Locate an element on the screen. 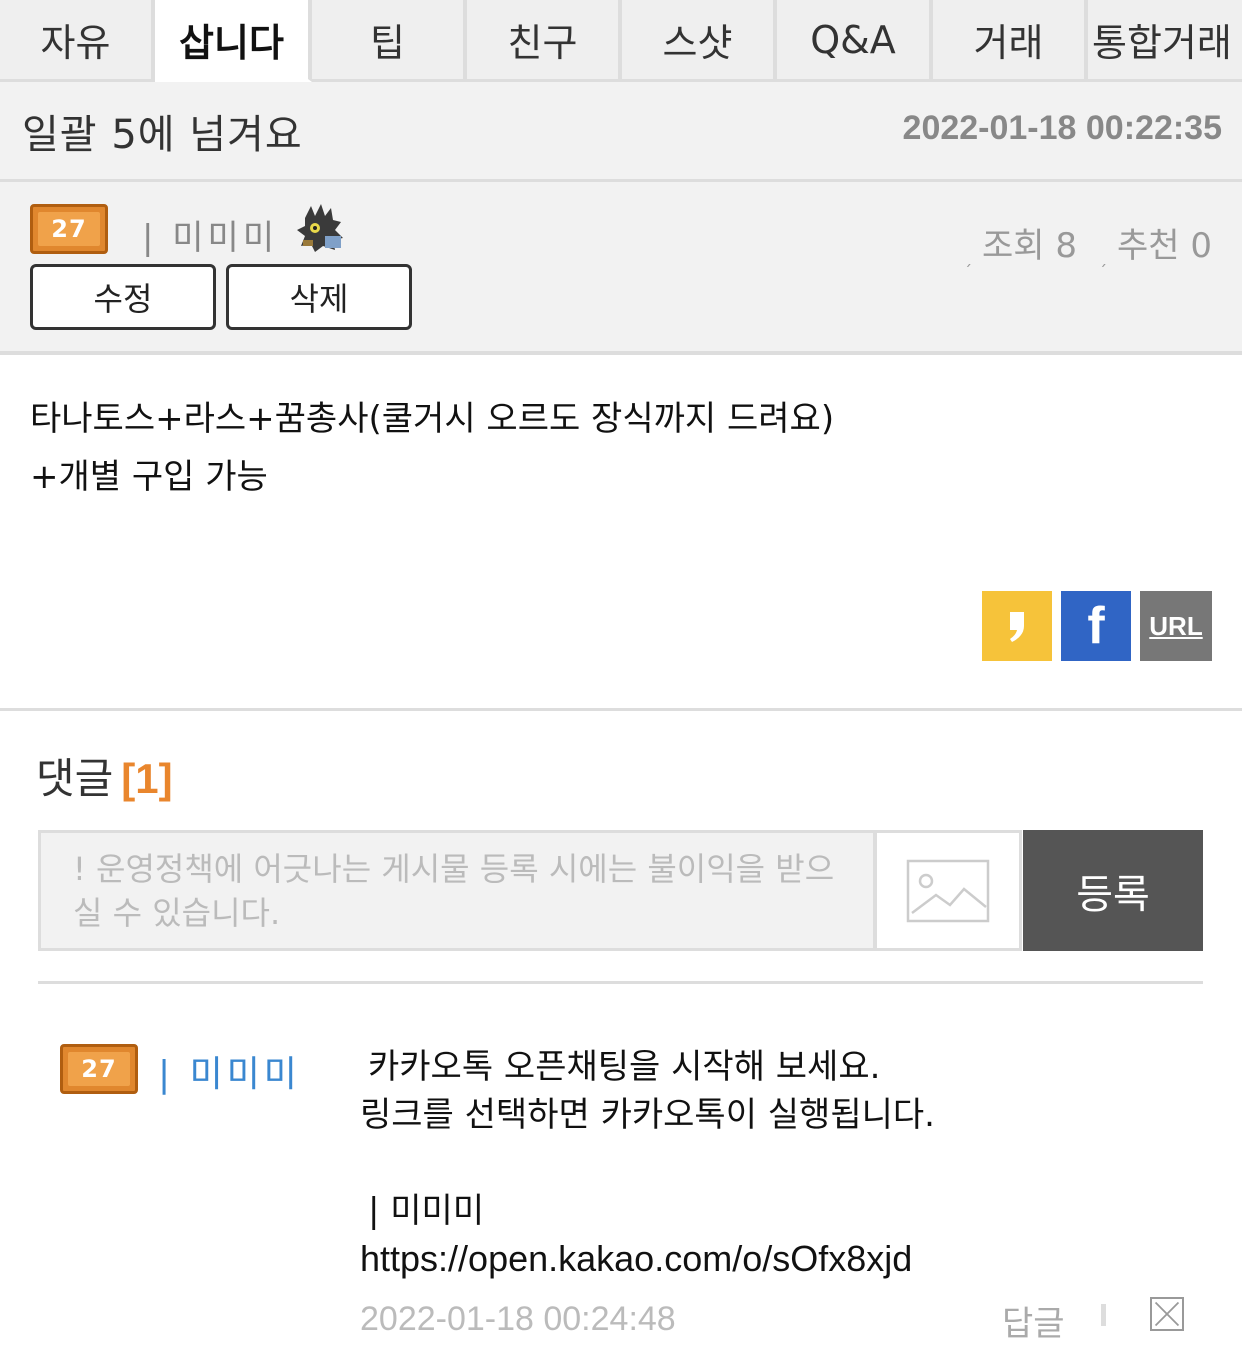 This screenshot has width=1242, height=1349. tab-screenshot: 스샷 is located at coordinates (699, 41).